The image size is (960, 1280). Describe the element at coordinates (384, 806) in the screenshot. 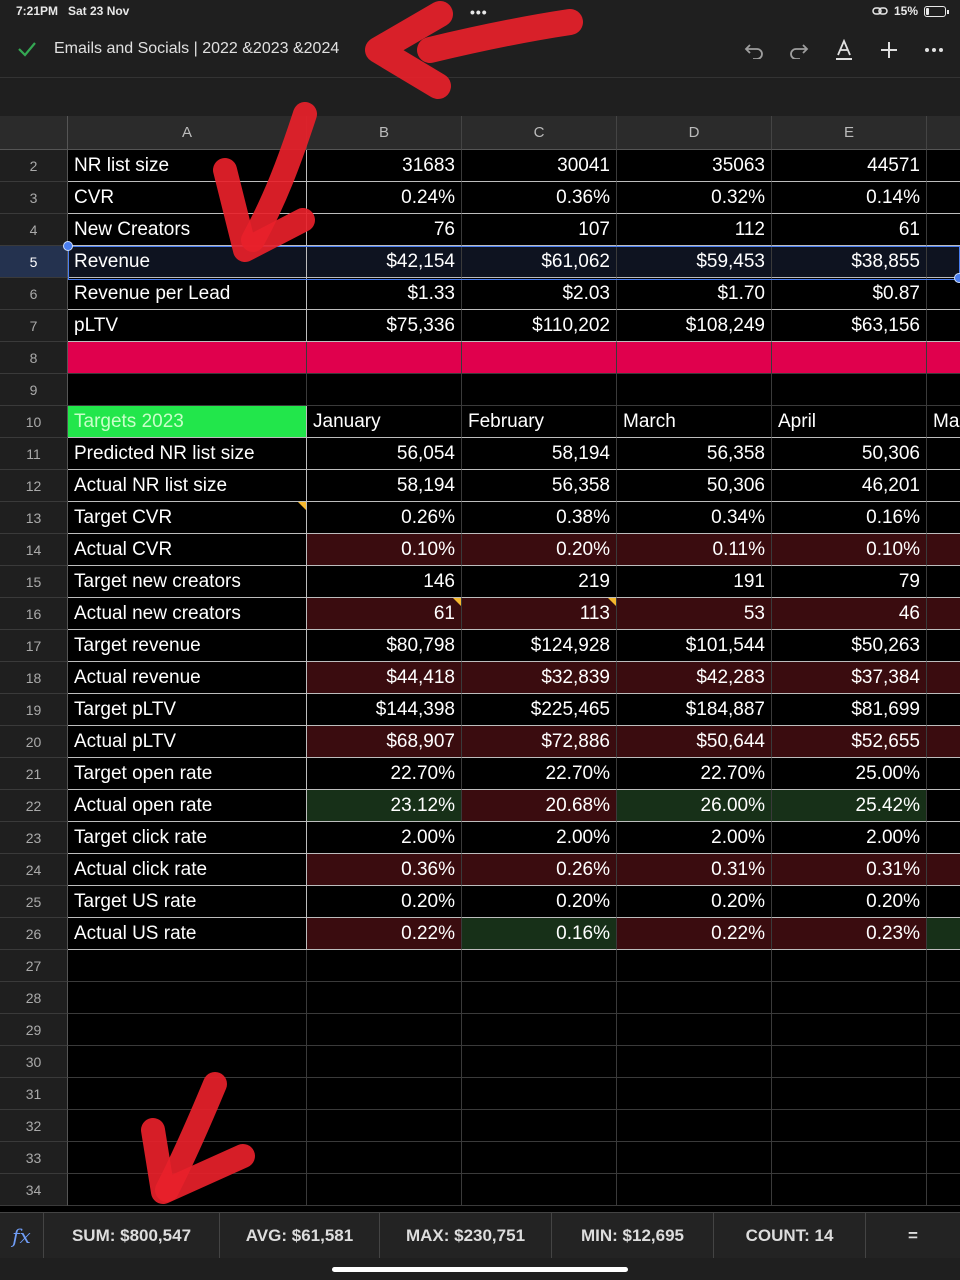

I see `cell-b22: 23.12%` at that location.